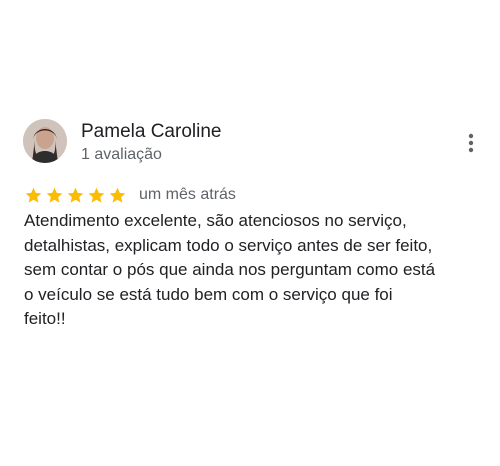  What do you see at coordinates (187, 194) in the screenshot?
I see `review-date: um mês atrás` at bounding box center [187, 194].